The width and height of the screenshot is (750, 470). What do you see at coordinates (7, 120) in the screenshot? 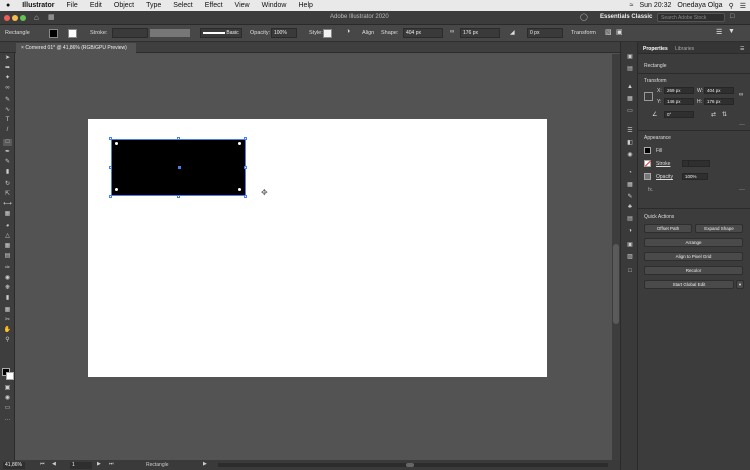
I see `type-tool-icon: T` at bounding box center [7, 120].